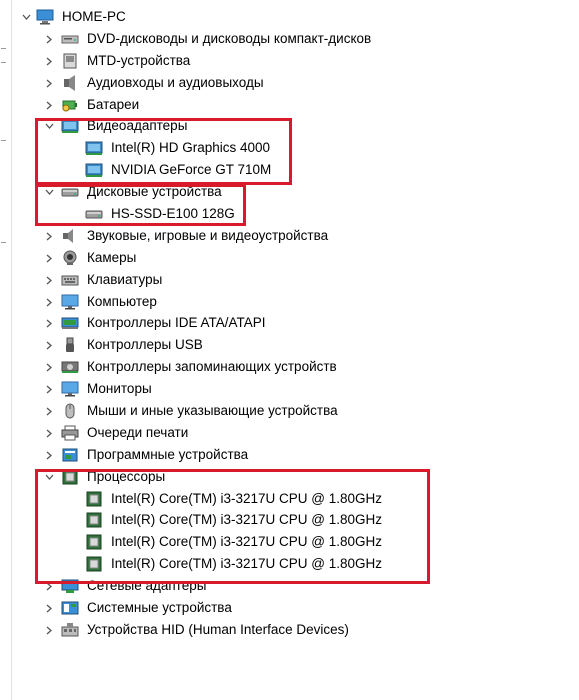 This screenshot has height=700, width=579. What do you see at coordinates (295, 126) in the screenshot?
I see `tree-category-4: Видеоадаптеры` at bounding box center [295, 126].